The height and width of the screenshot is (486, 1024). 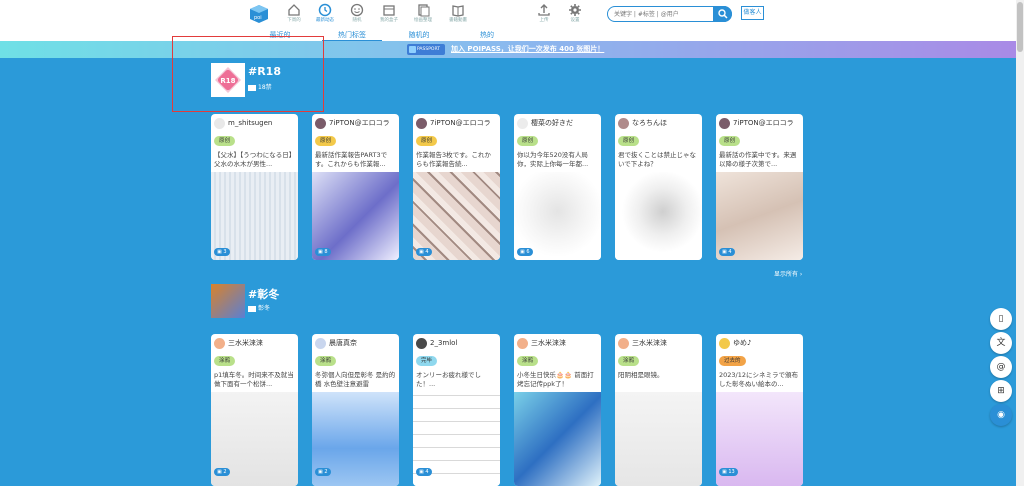 I want to click on image-count: ▣ 8, so click(x=323, y=252).